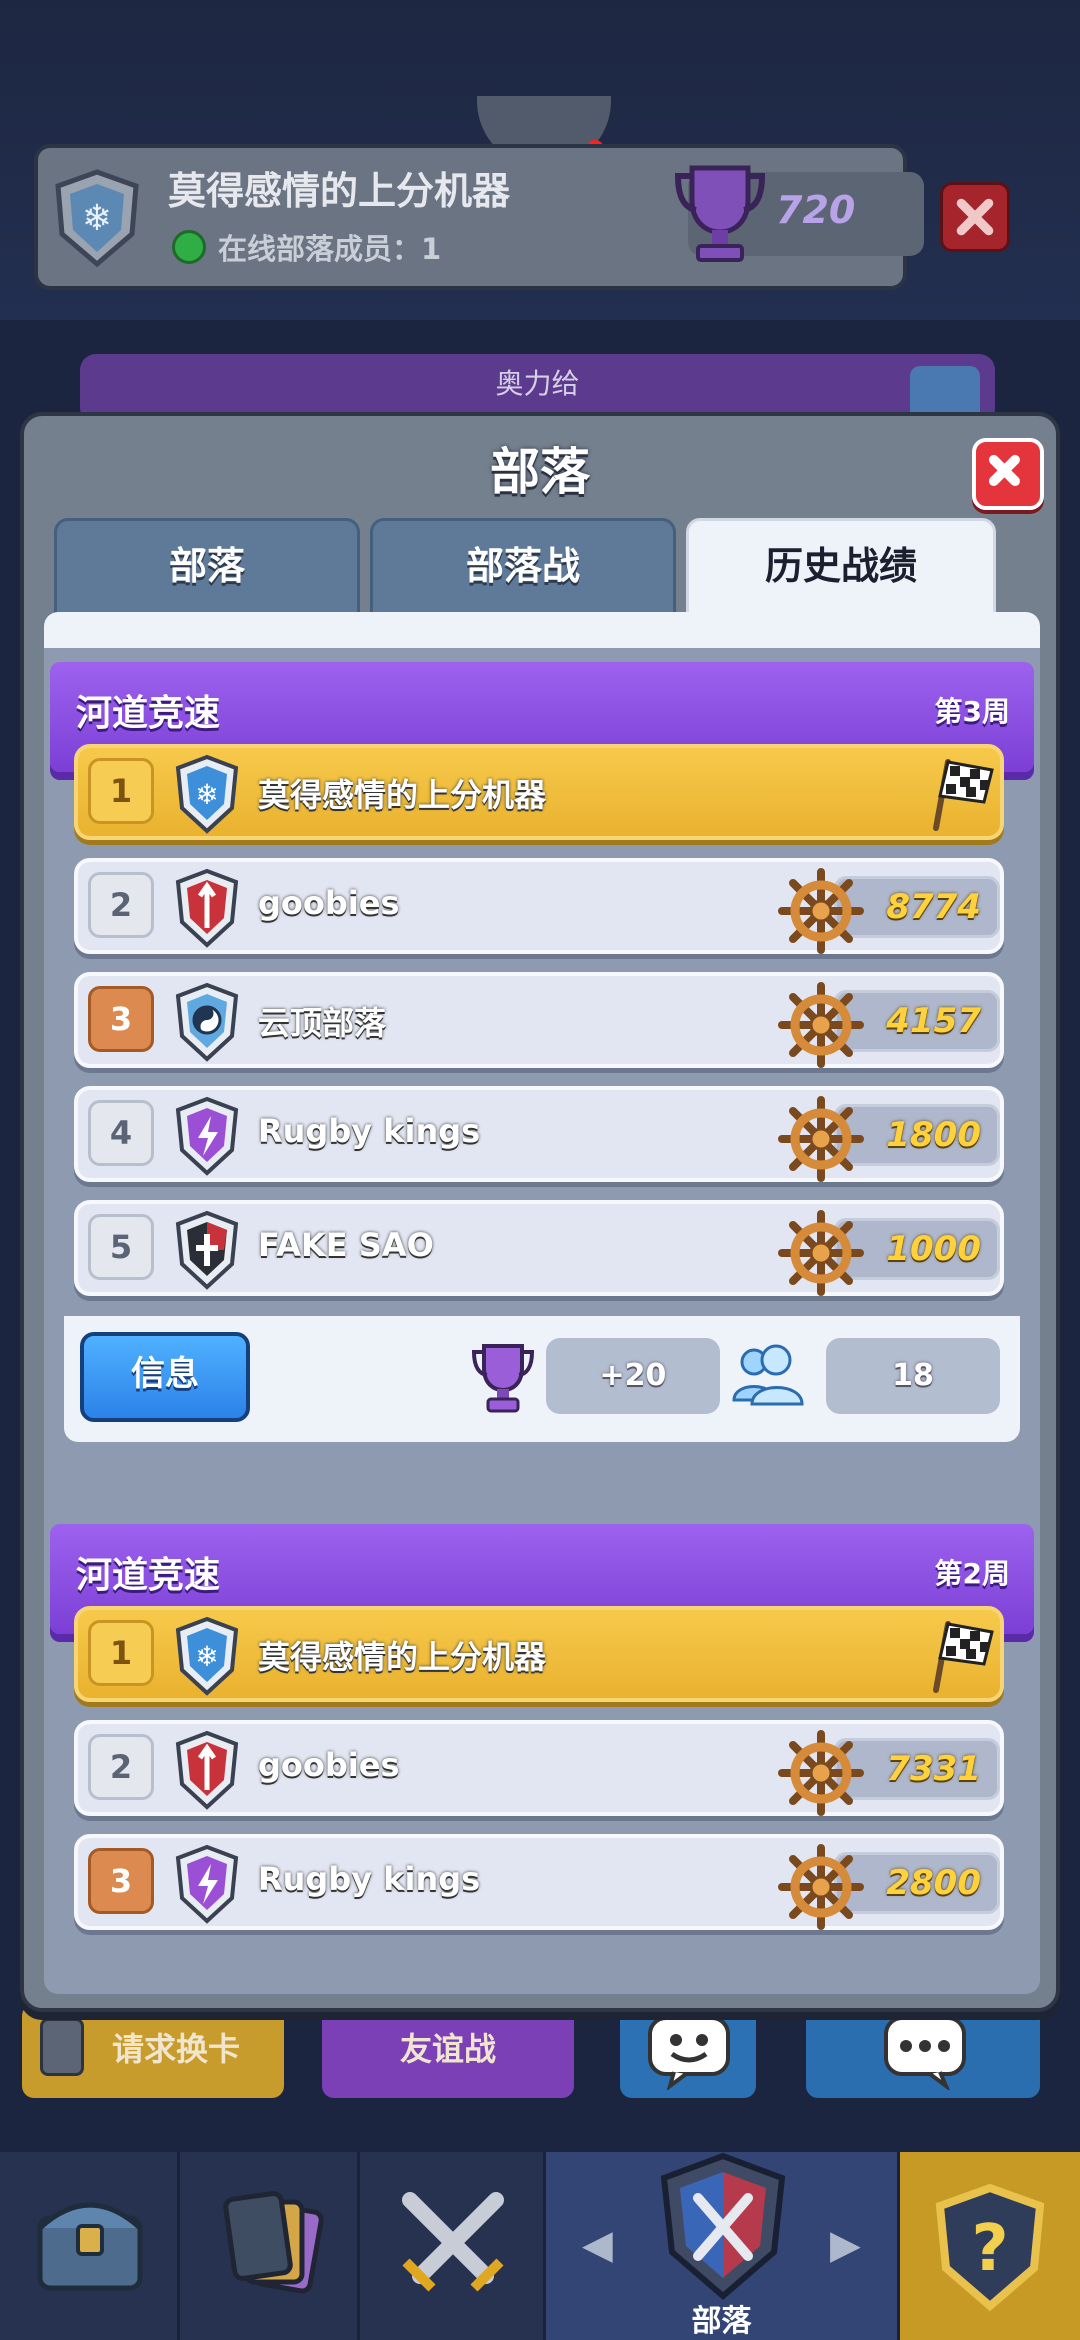 This screenshot has height=2340, width=1080. I want to click on card-icon, so click(62, 2047).